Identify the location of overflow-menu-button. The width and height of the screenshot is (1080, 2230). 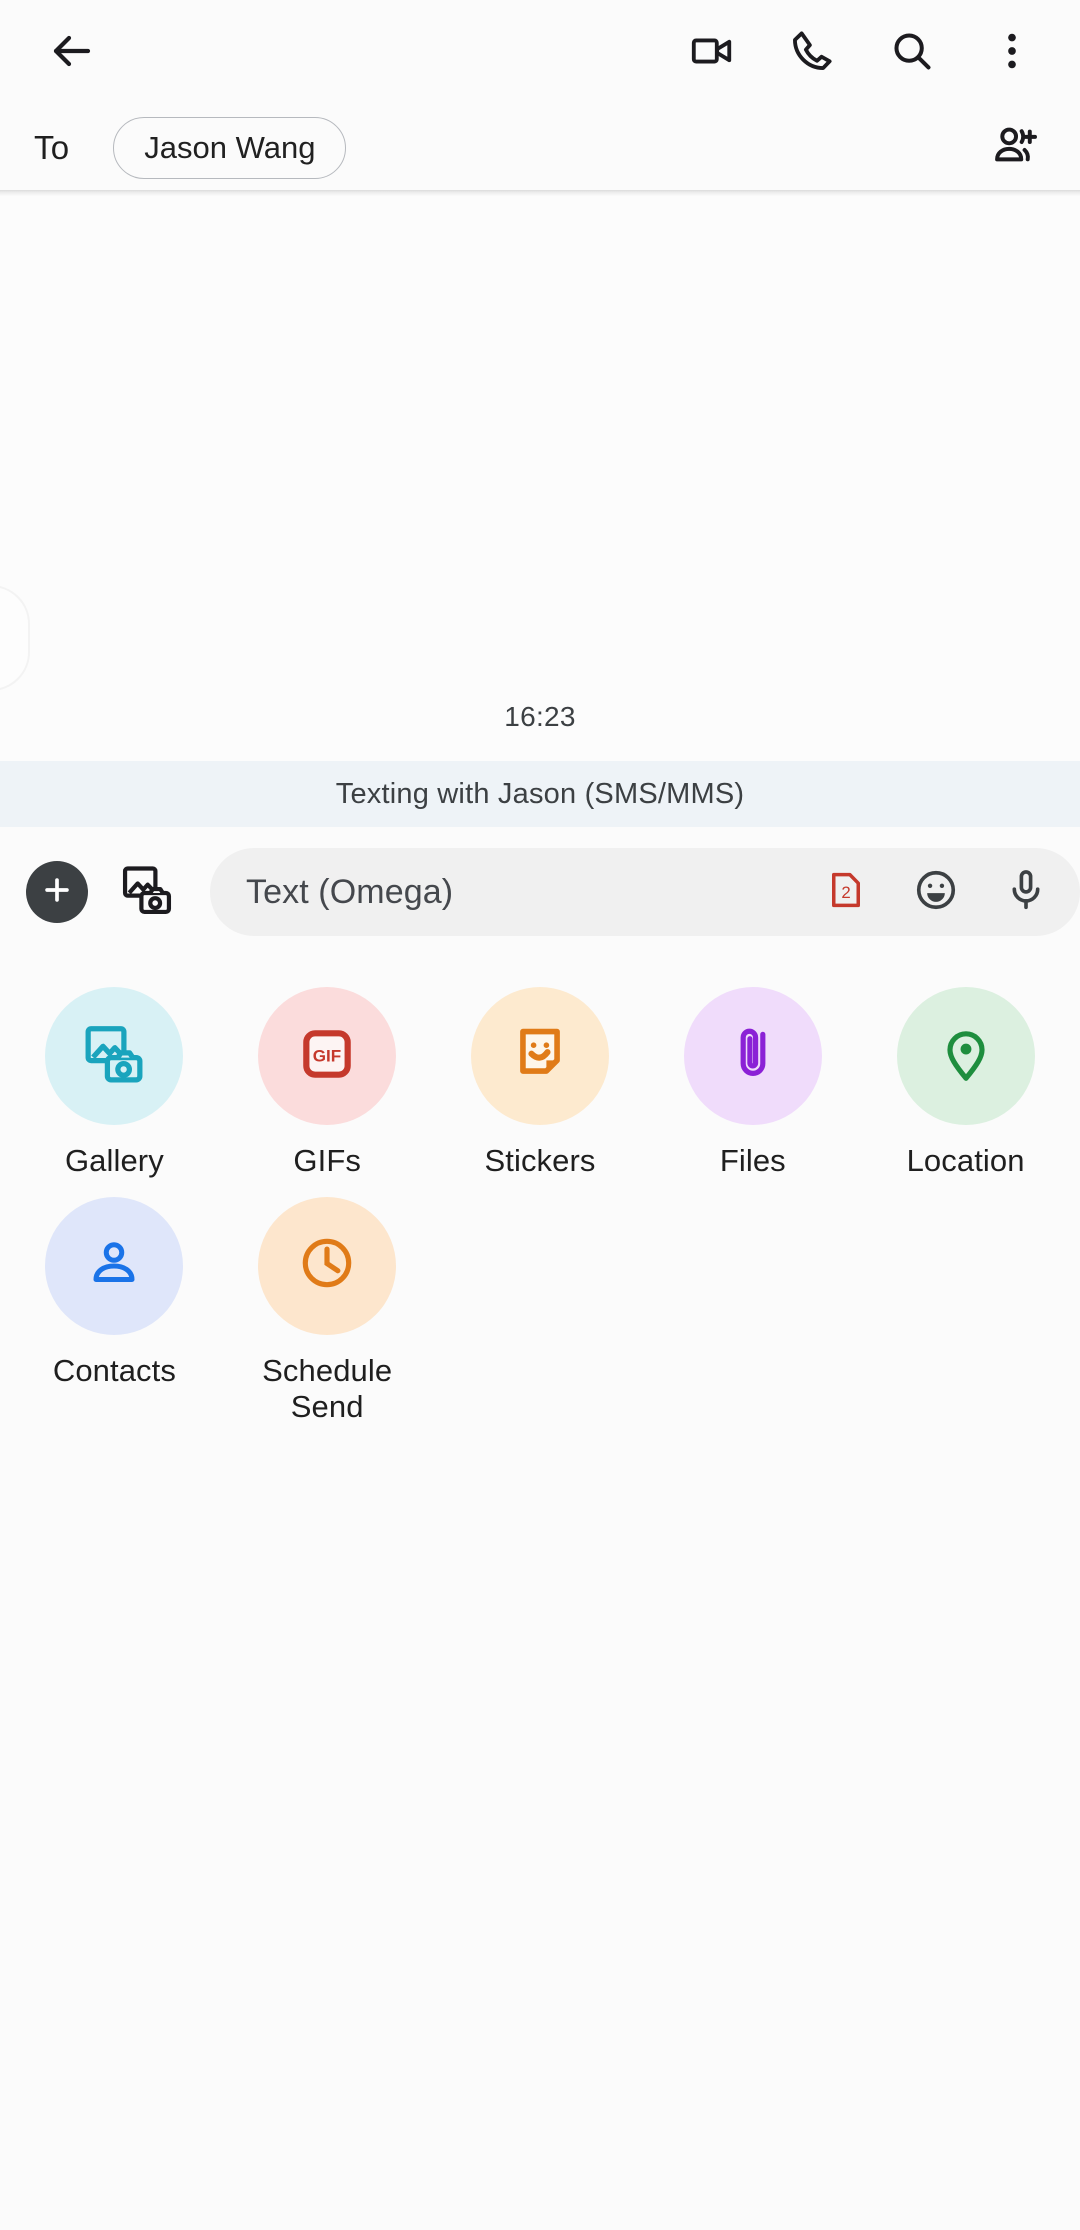
(1012, 53).